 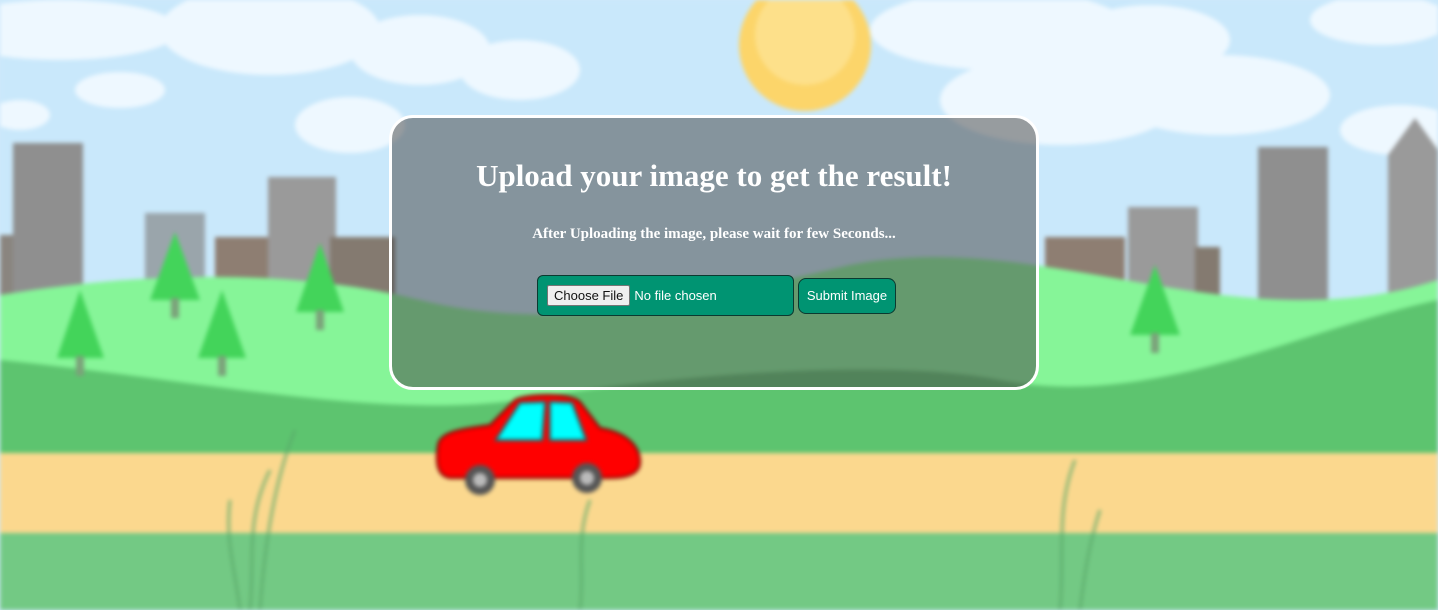 I want to click on file-status-text: No file chosen, so click(x=675, y=295).